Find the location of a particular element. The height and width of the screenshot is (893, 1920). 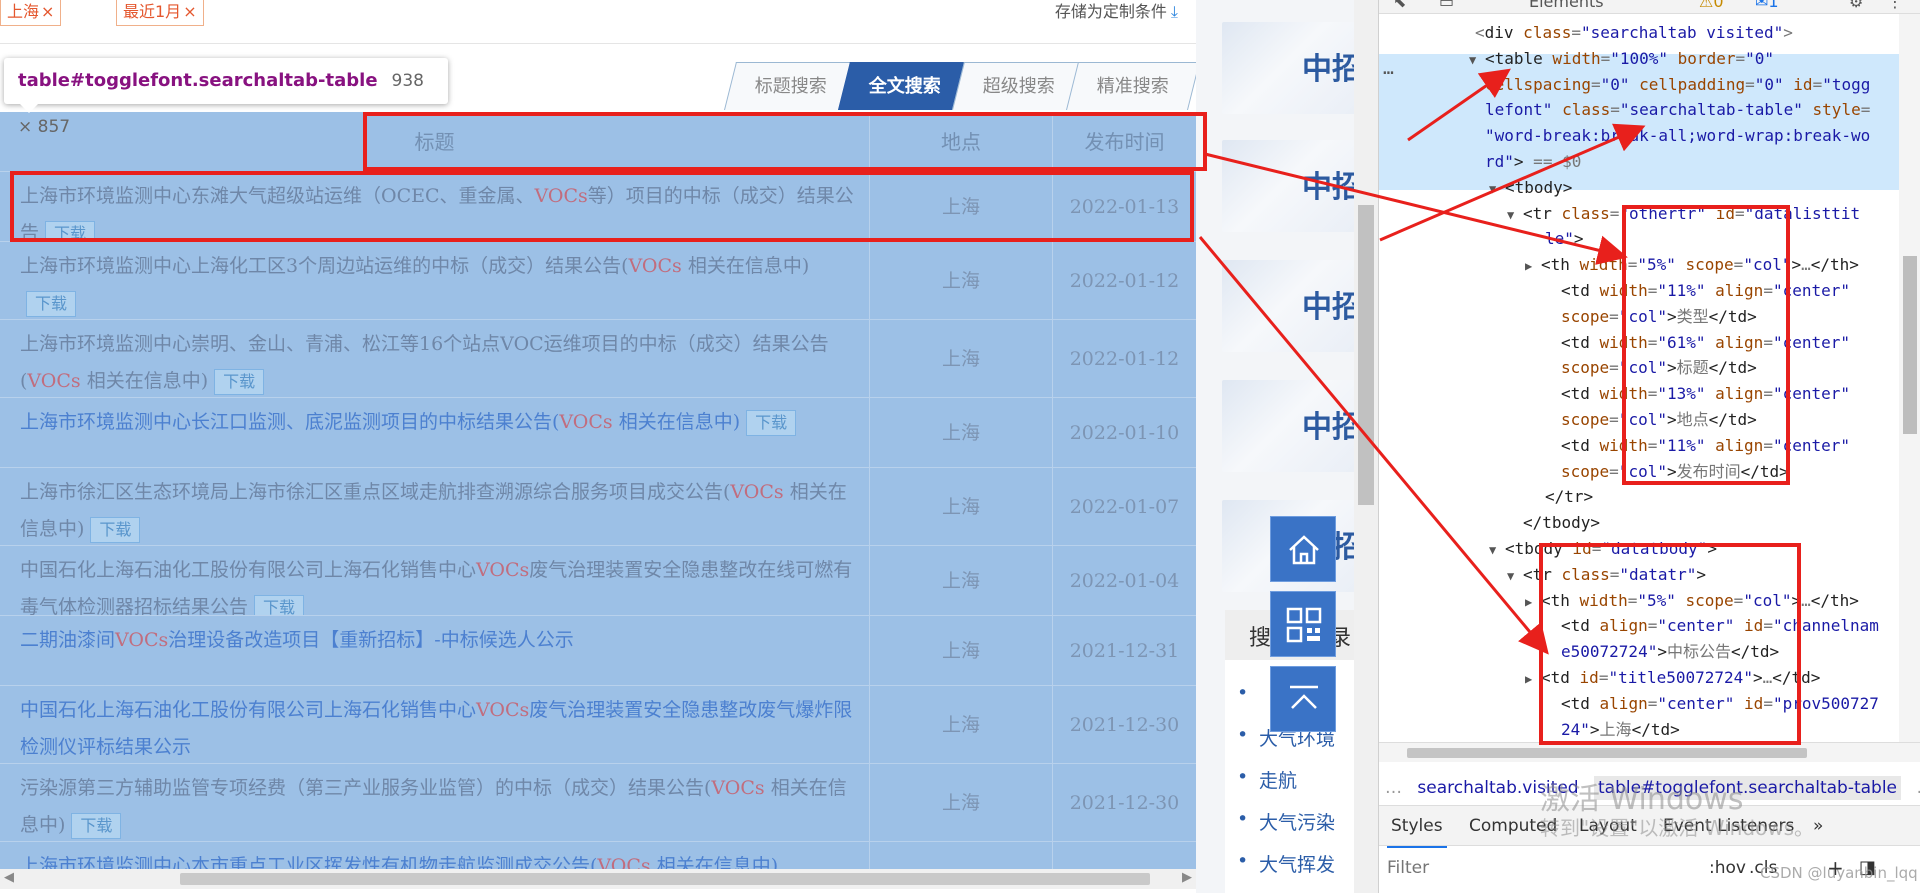

tab-title-search: 标题搜索 is located at coordinates (791, 86).